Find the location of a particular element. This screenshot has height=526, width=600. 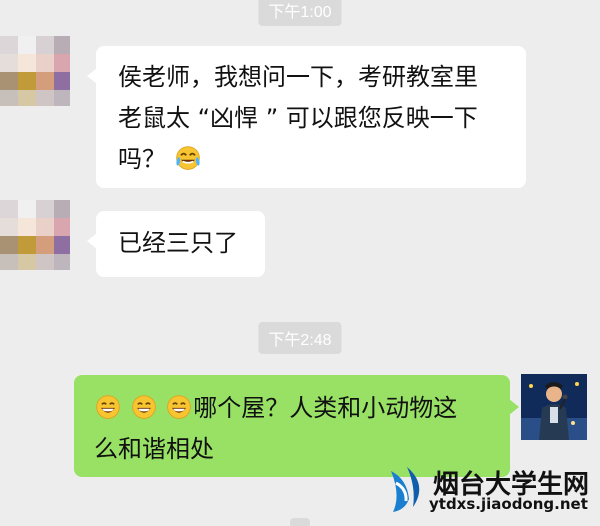

message-line-with-emoji: 哪个屋？人类和小动物这 is located at coordinates (294, 408).